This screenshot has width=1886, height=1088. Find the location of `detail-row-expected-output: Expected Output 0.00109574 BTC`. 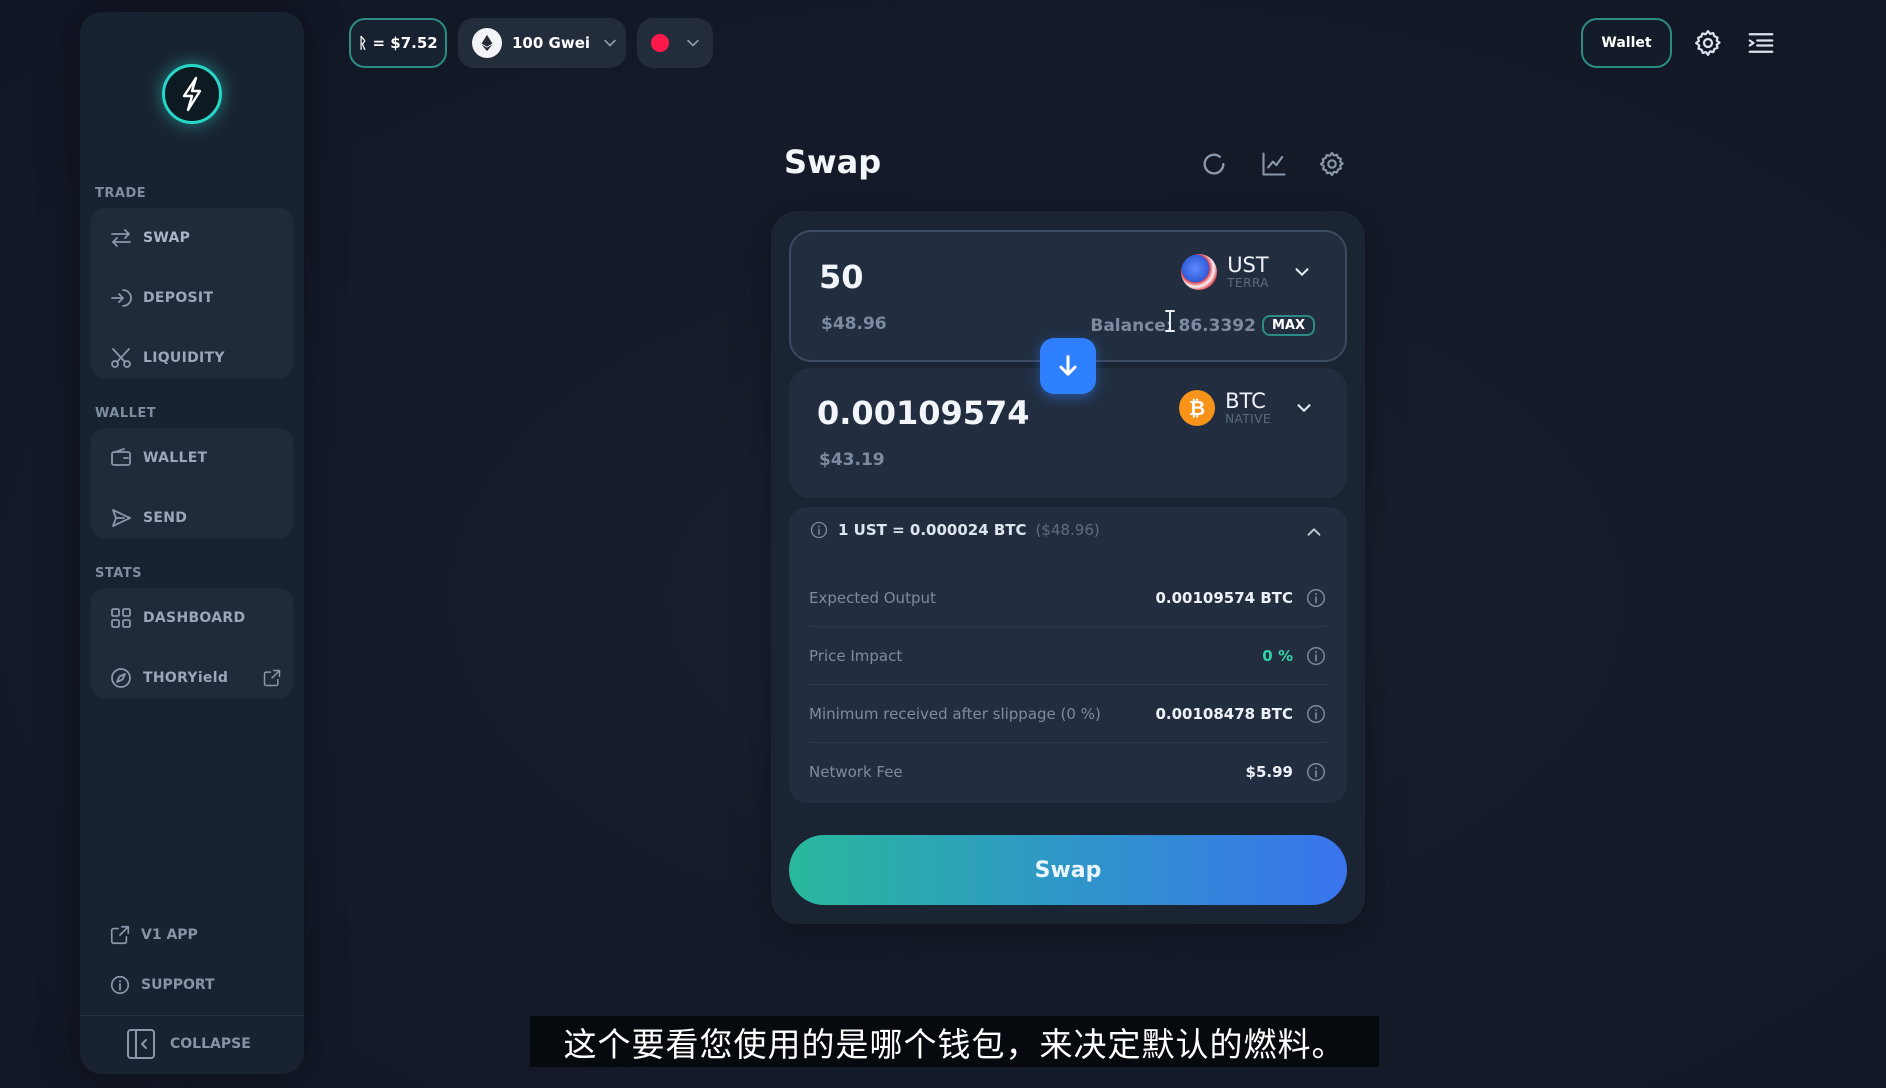

detail-row-expected-output: Expected Output 0.00109574 BTC is located at coordinates (1068, 598).